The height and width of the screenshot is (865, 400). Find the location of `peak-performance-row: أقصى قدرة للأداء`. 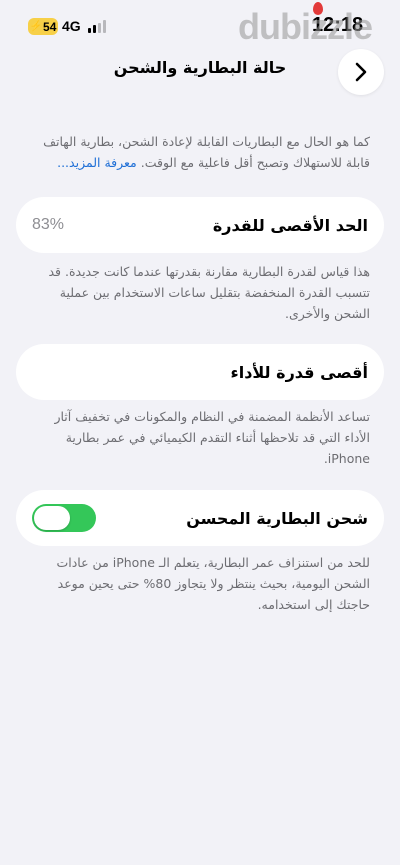

peak-performance-row: أقصى قدرة للأداء is located at coordinates (200, 372).